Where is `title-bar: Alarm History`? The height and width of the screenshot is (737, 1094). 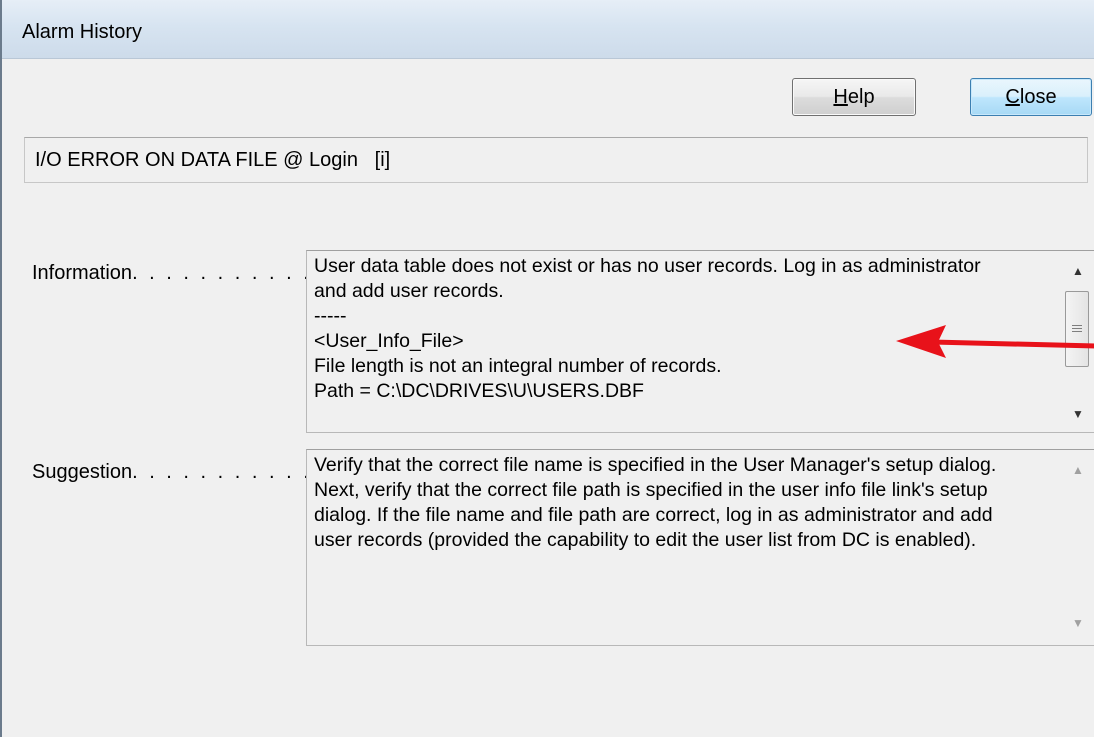
title-bar: Alarm History is located at coordinates (548, 29).